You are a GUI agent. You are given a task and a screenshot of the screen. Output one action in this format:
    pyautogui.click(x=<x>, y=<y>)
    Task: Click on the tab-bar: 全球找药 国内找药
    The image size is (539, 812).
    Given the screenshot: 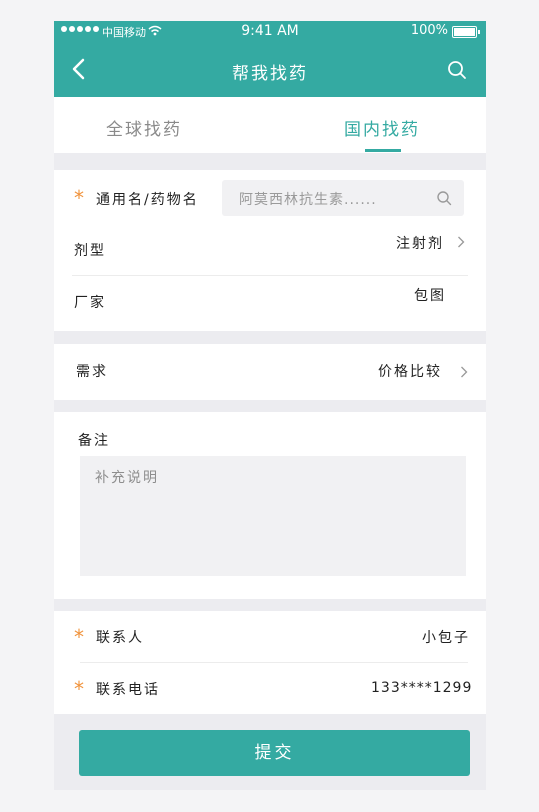 What is the action you would take?
    pyautogui.click(x=270, y=125)
    